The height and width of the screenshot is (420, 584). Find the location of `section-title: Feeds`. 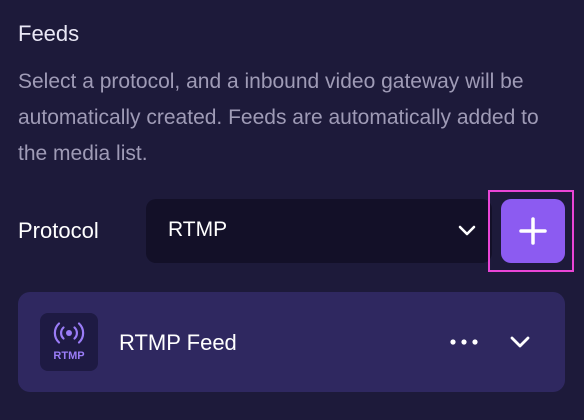

section-title: Feeds is located at coordinates (49, 33).